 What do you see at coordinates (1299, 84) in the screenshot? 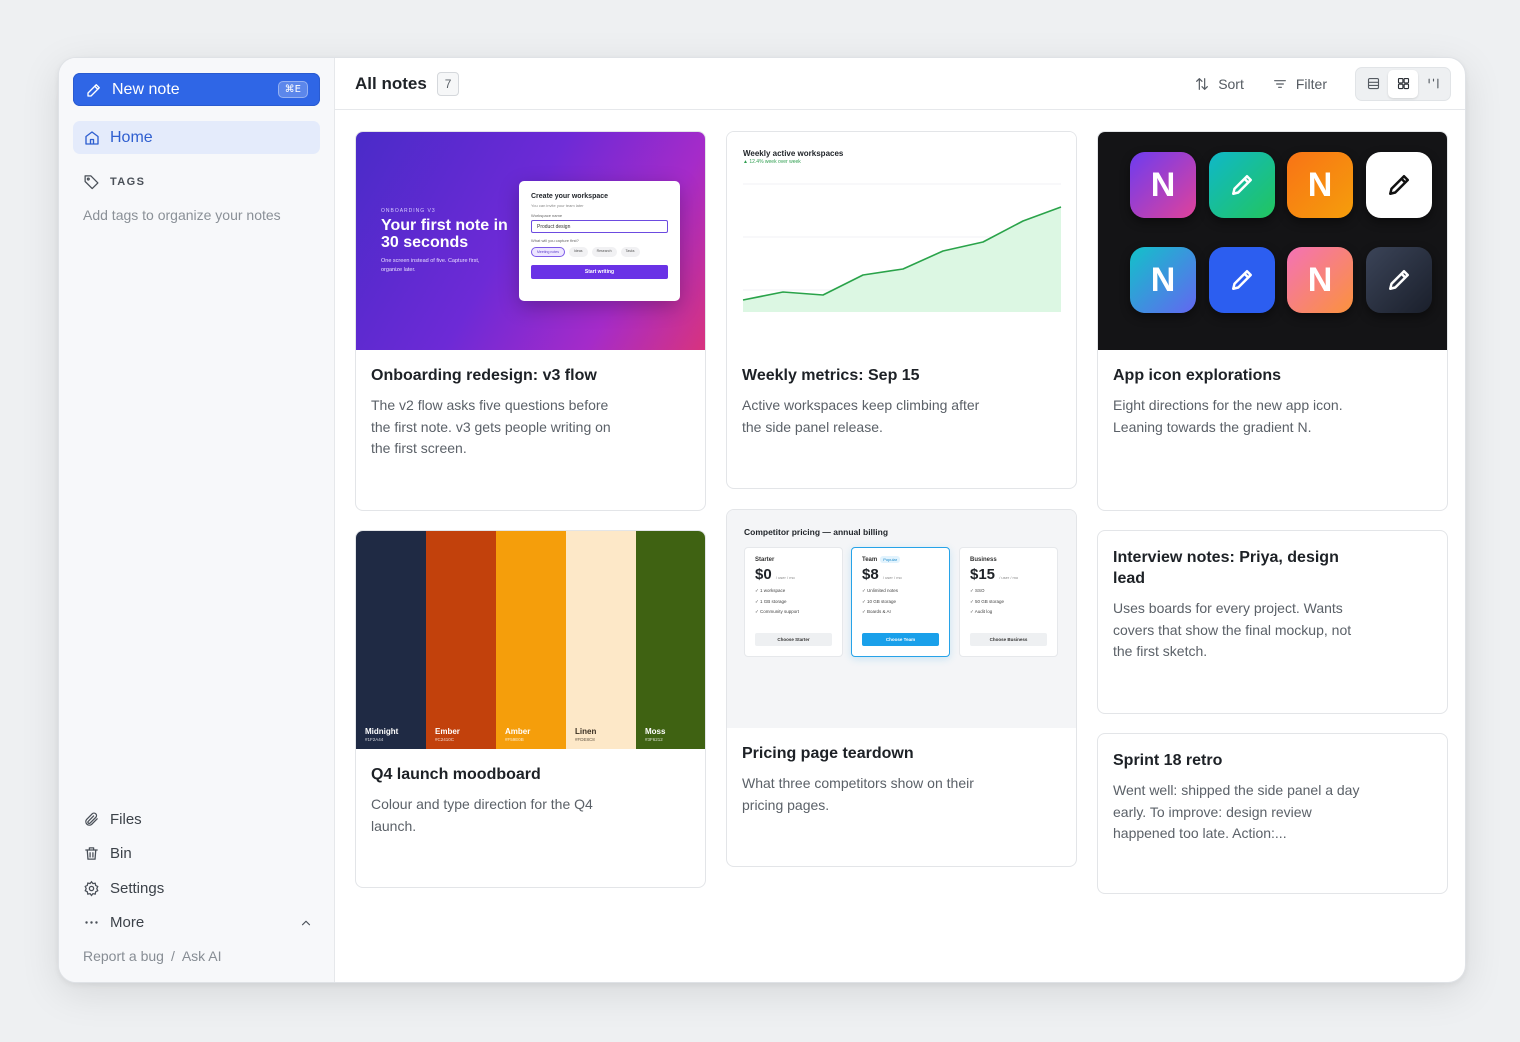
I see `filter-button: Filter` at bounding box center [1299, 84].